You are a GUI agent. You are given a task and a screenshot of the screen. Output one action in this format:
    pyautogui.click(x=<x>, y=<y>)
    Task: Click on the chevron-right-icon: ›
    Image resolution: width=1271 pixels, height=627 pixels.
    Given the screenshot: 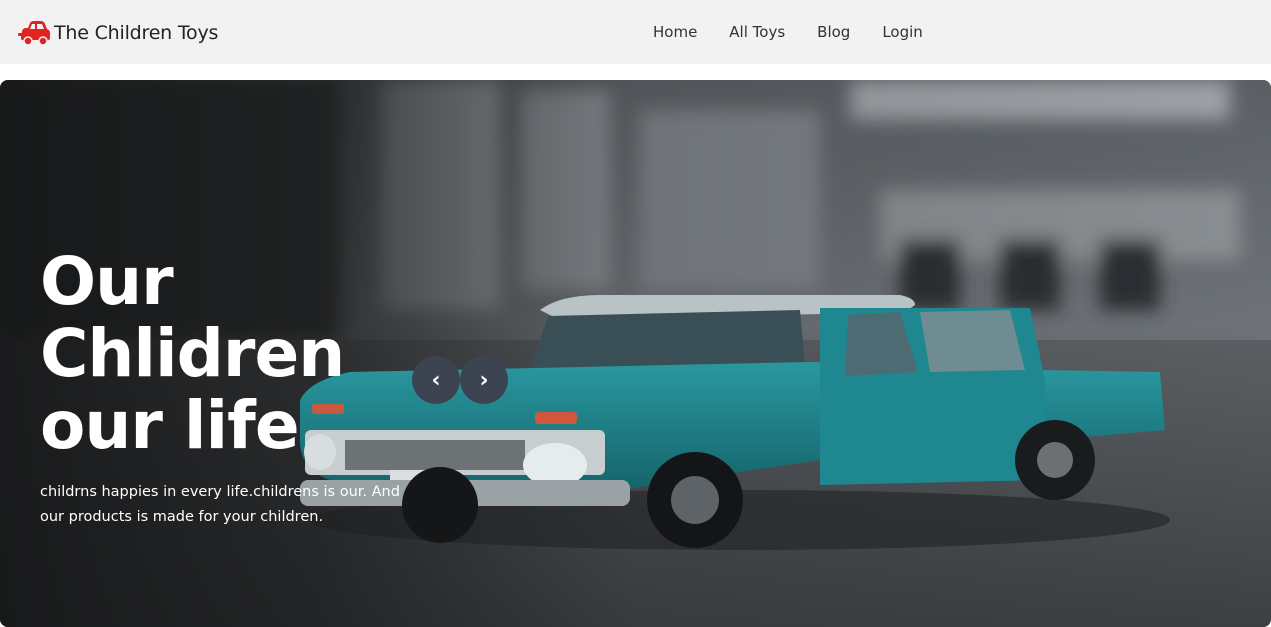 What is the action you would take?
    pyautogui.click(x=484, y=380)
    